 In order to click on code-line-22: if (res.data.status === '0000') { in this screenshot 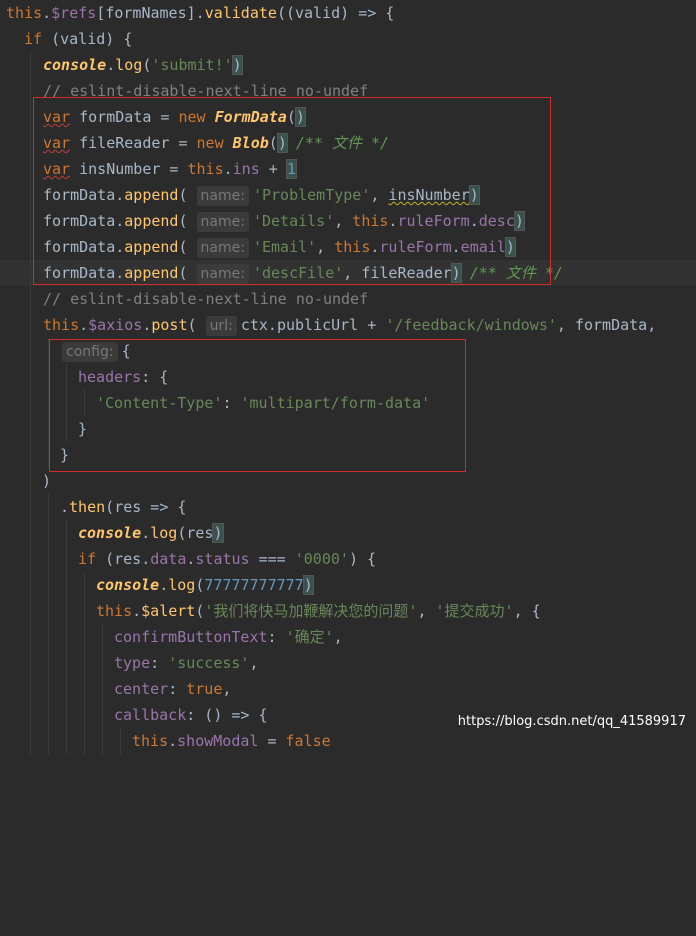, I will do `click(348, 559)`.